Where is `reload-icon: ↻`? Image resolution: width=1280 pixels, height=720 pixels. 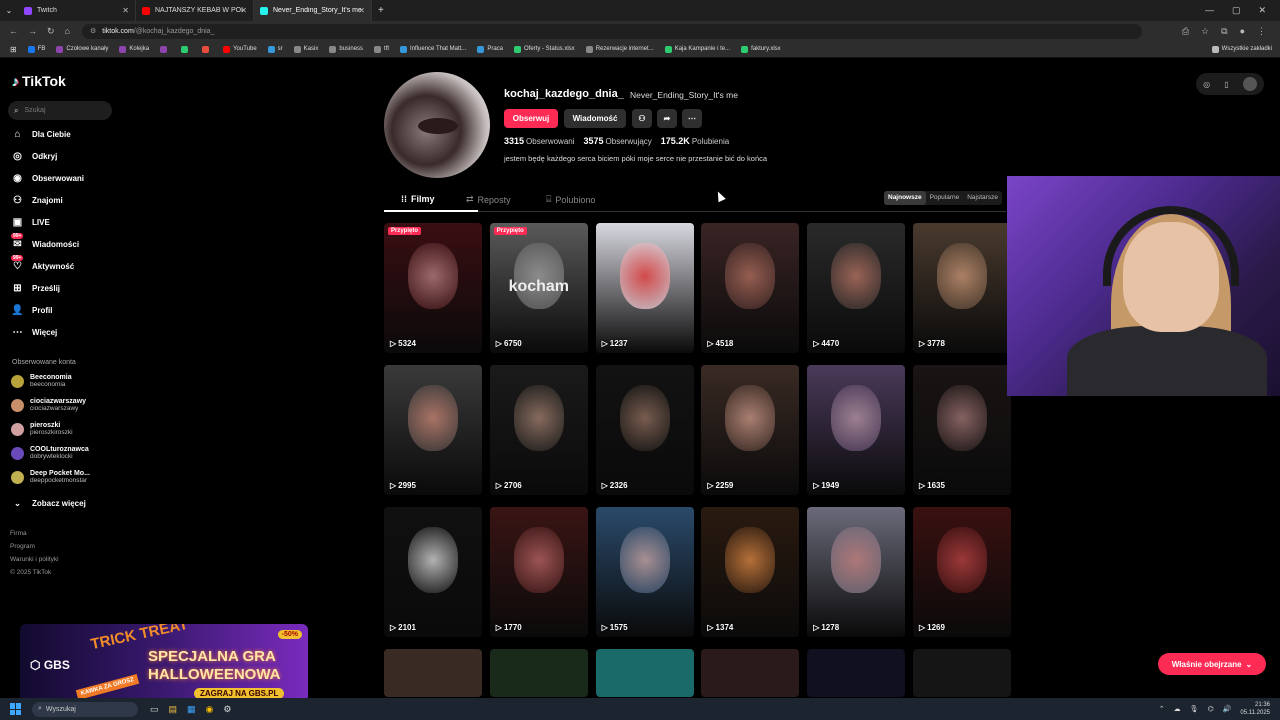
reload-icon: ↻ is located at coordinates (51, 31).